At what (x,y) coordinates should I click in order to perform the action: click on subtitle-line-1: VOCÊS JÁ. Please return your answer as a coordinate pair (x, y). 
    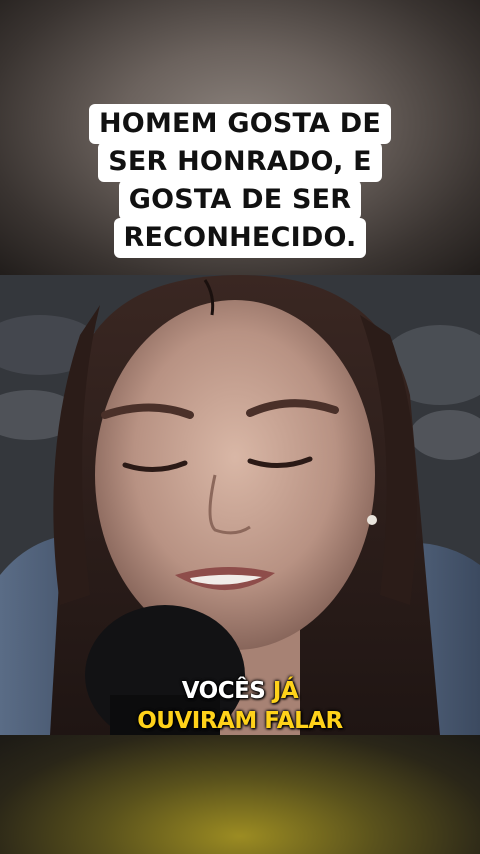
    Looking at the image, I should click on (240, 691).